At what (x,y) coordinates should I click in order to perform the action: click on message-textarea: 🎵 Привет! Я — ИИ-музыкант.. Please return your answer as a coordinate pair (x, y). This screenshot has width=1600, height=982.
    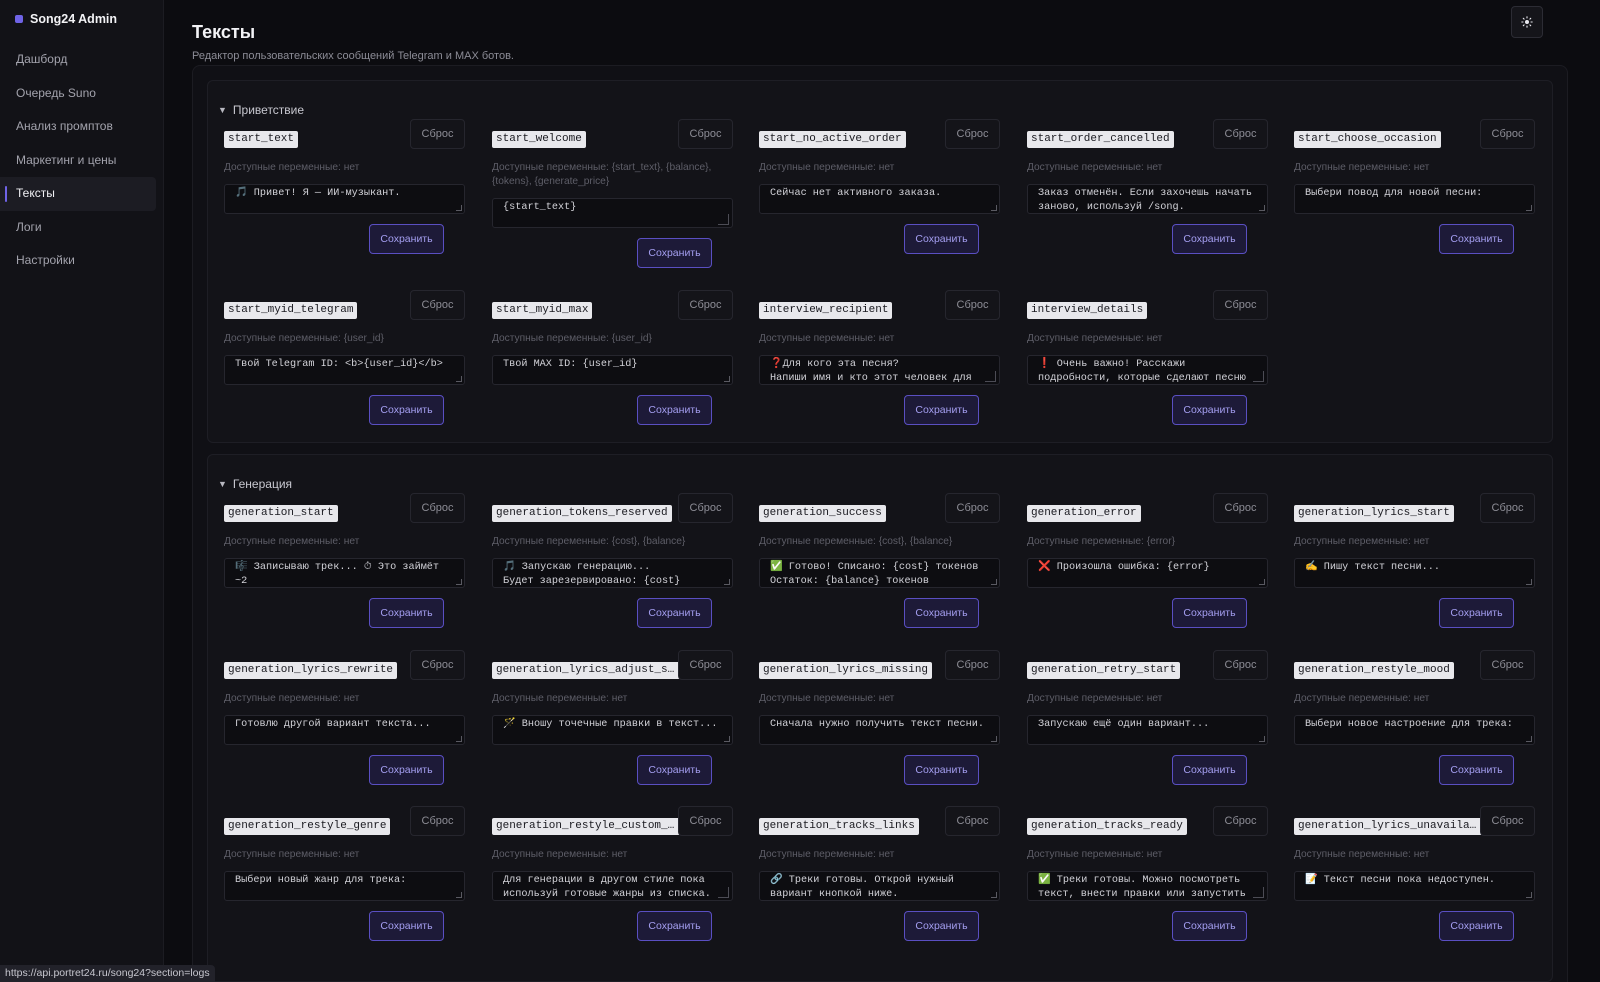
    Looking at the image, I should click on (344, 199).